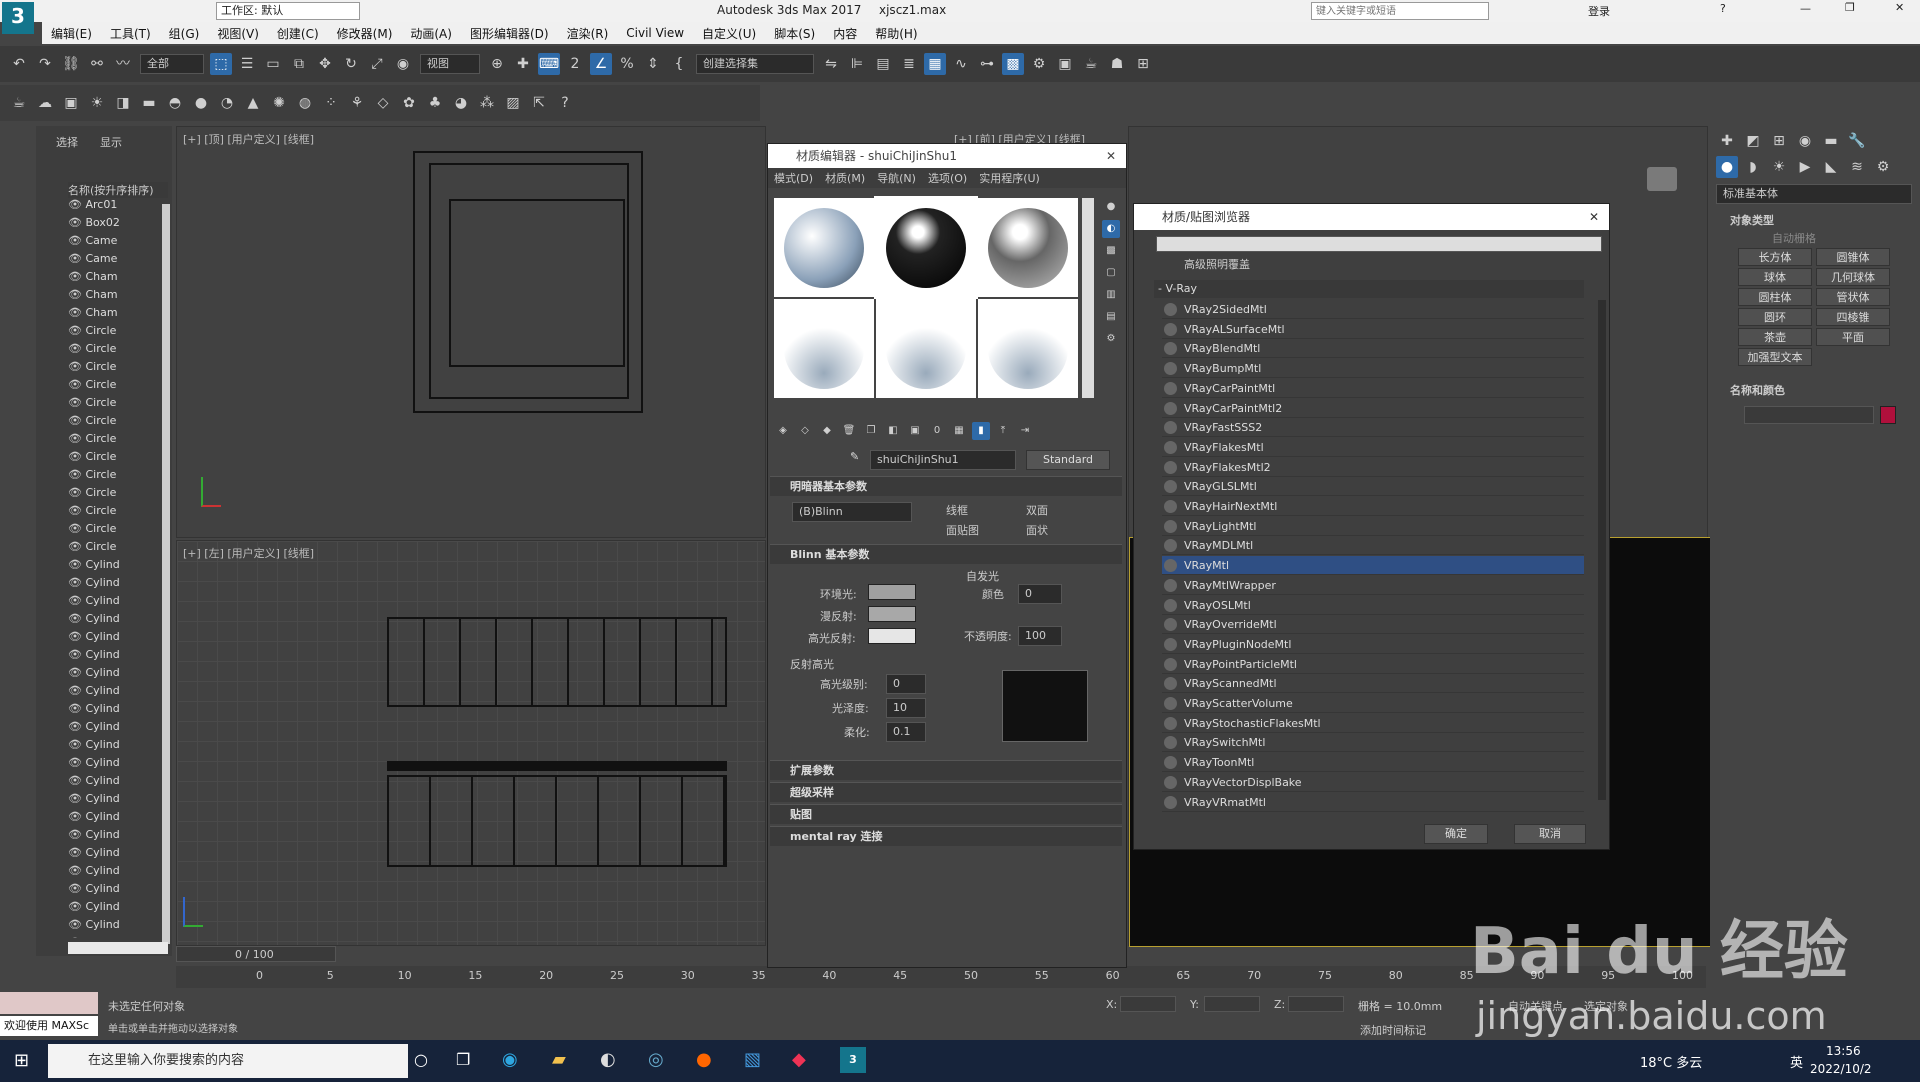  I want to click on teapot-icon: ☕, so click(19, 103).